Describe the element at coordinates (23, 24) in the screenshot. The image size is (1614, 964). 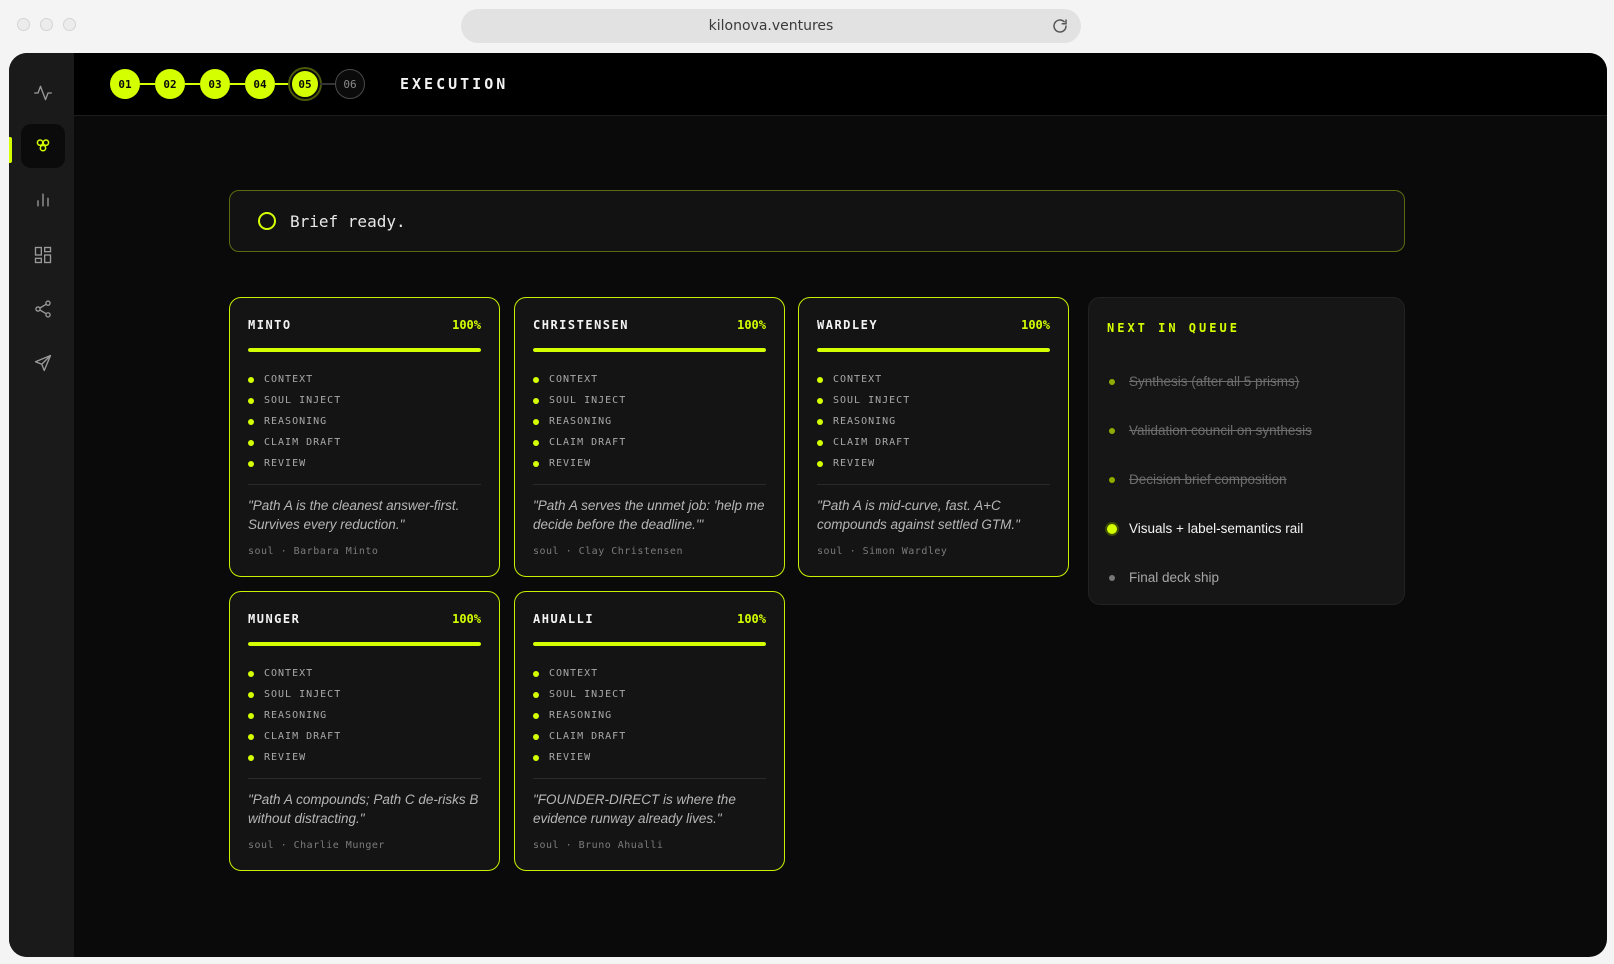
I see `close-window-button` at that location.